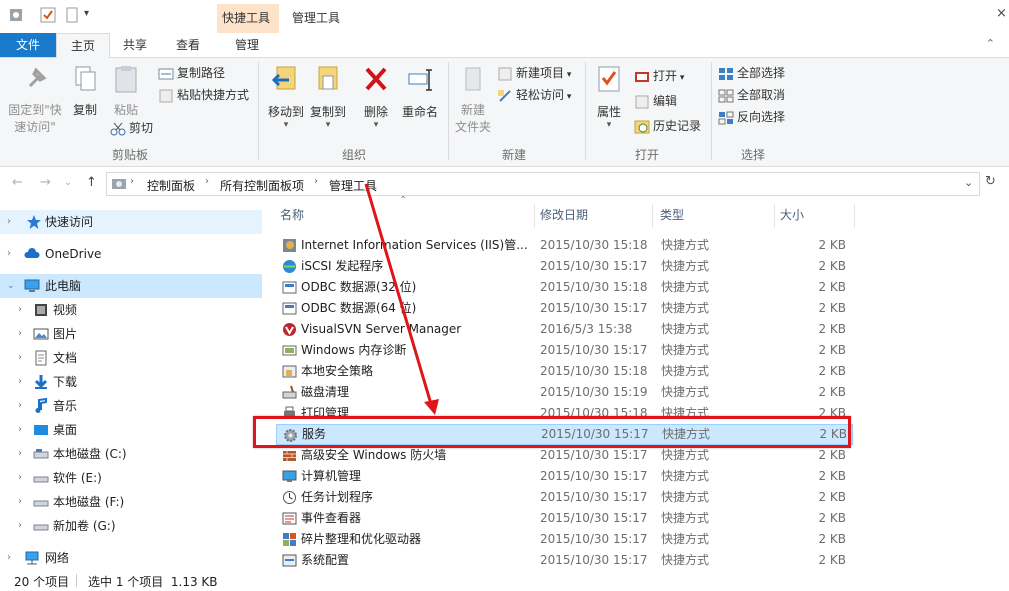  What do you see at coordinates (131, 382) in the screenshot?
I see `sidebar-item-downloads: › 下载` at bounding box center [131, 382].